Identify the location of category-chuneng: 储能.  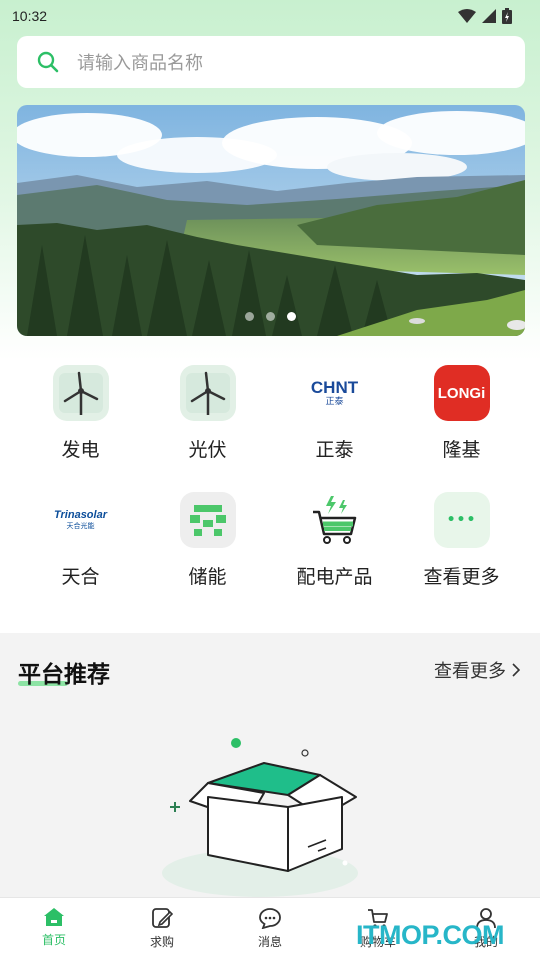
(207, 540).